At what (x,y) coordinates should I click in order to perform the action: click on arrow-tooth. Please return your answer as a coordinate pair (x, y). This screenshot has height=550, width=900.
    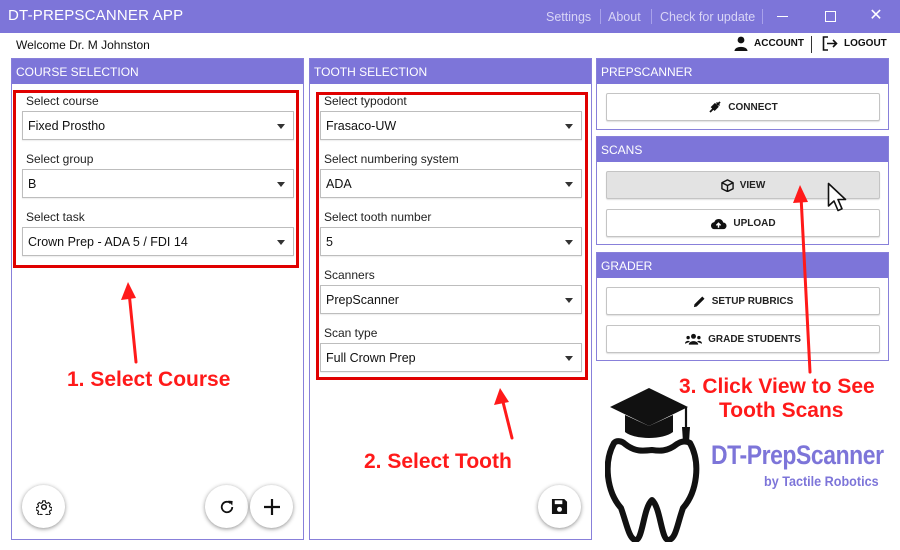
    Looking at the image, I should click on (507, 418).